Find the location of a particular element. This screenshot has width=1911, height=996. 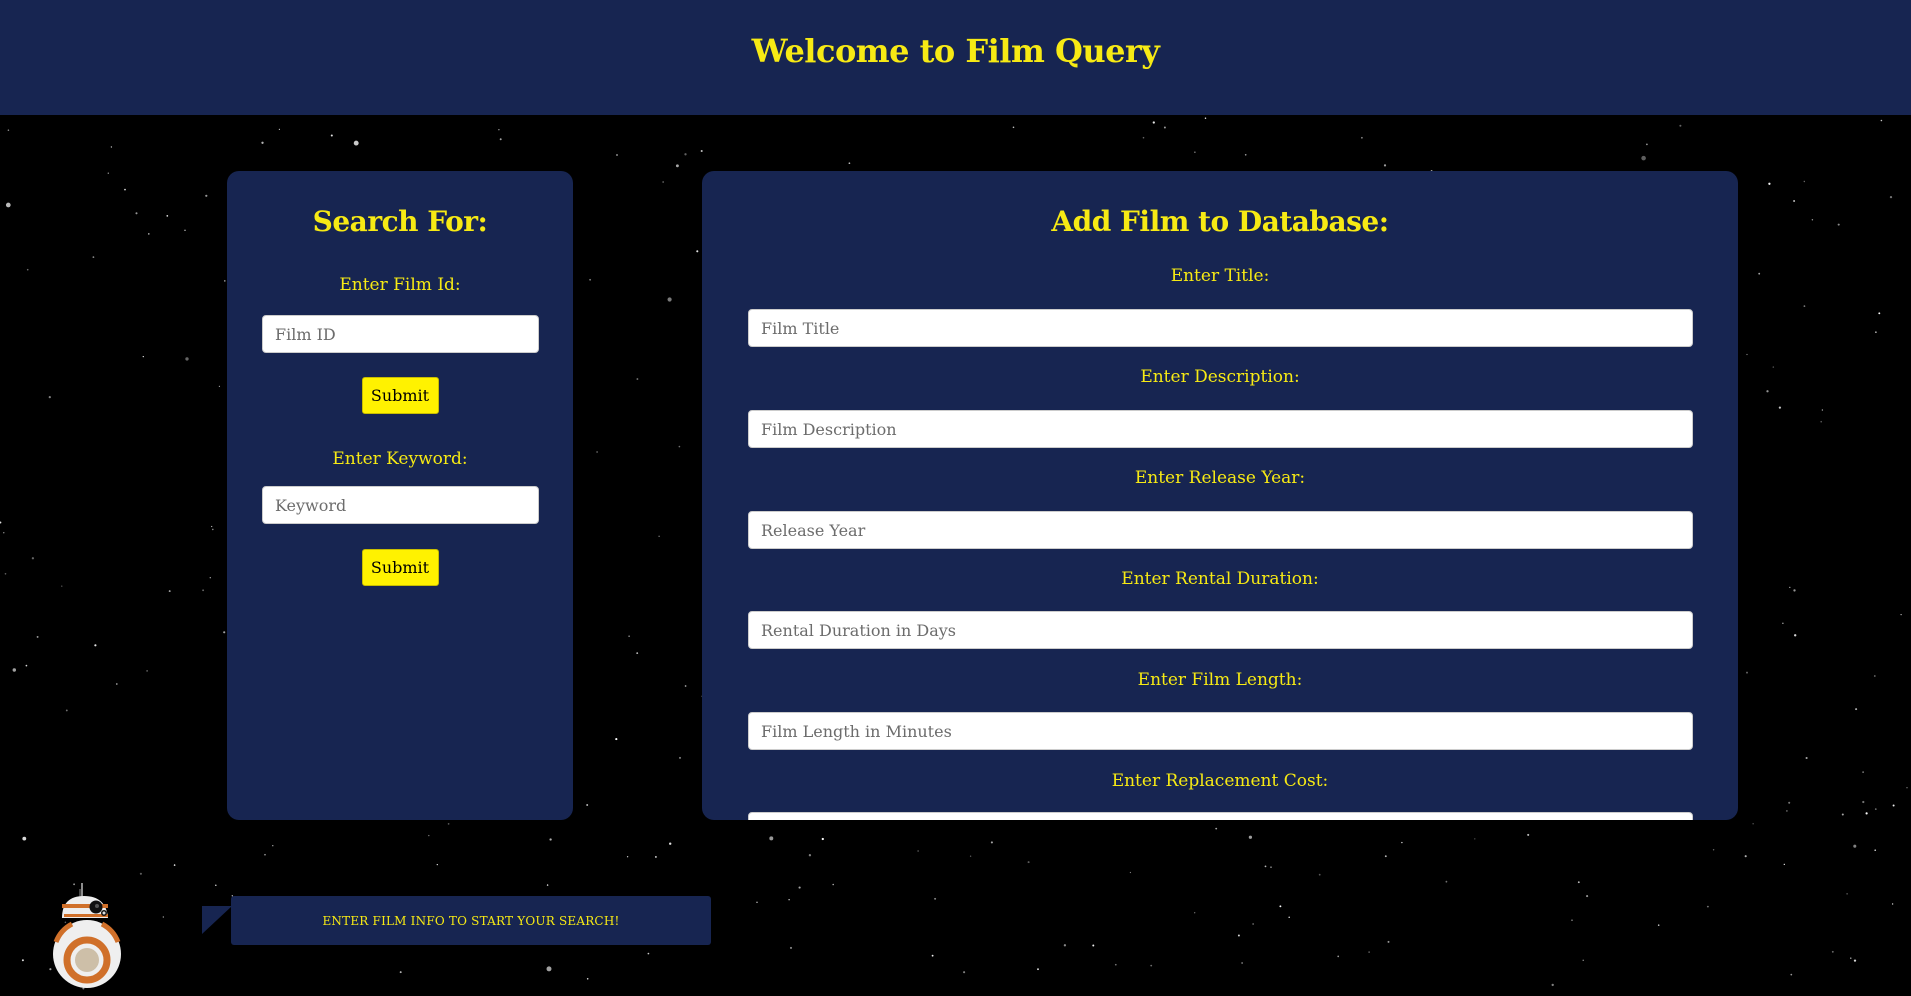

release-year-input is located at coordinates (1220, 530).